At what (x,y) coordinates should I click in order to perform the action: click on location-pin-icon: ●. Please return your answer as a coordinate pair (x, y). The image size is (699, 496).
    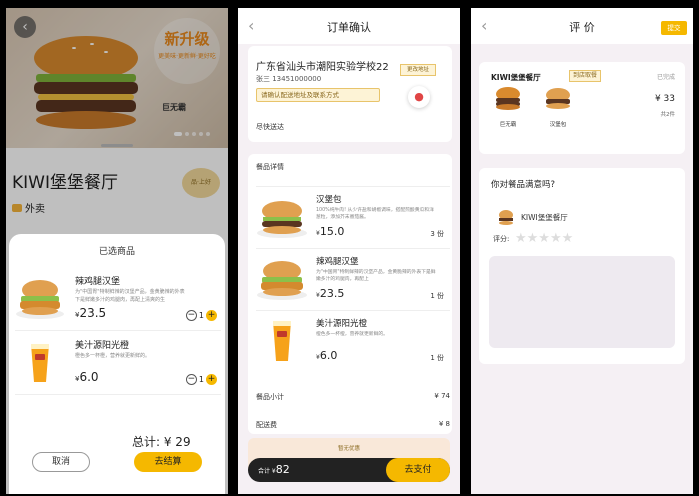
    Looking at the image, I should click on (419, 97).